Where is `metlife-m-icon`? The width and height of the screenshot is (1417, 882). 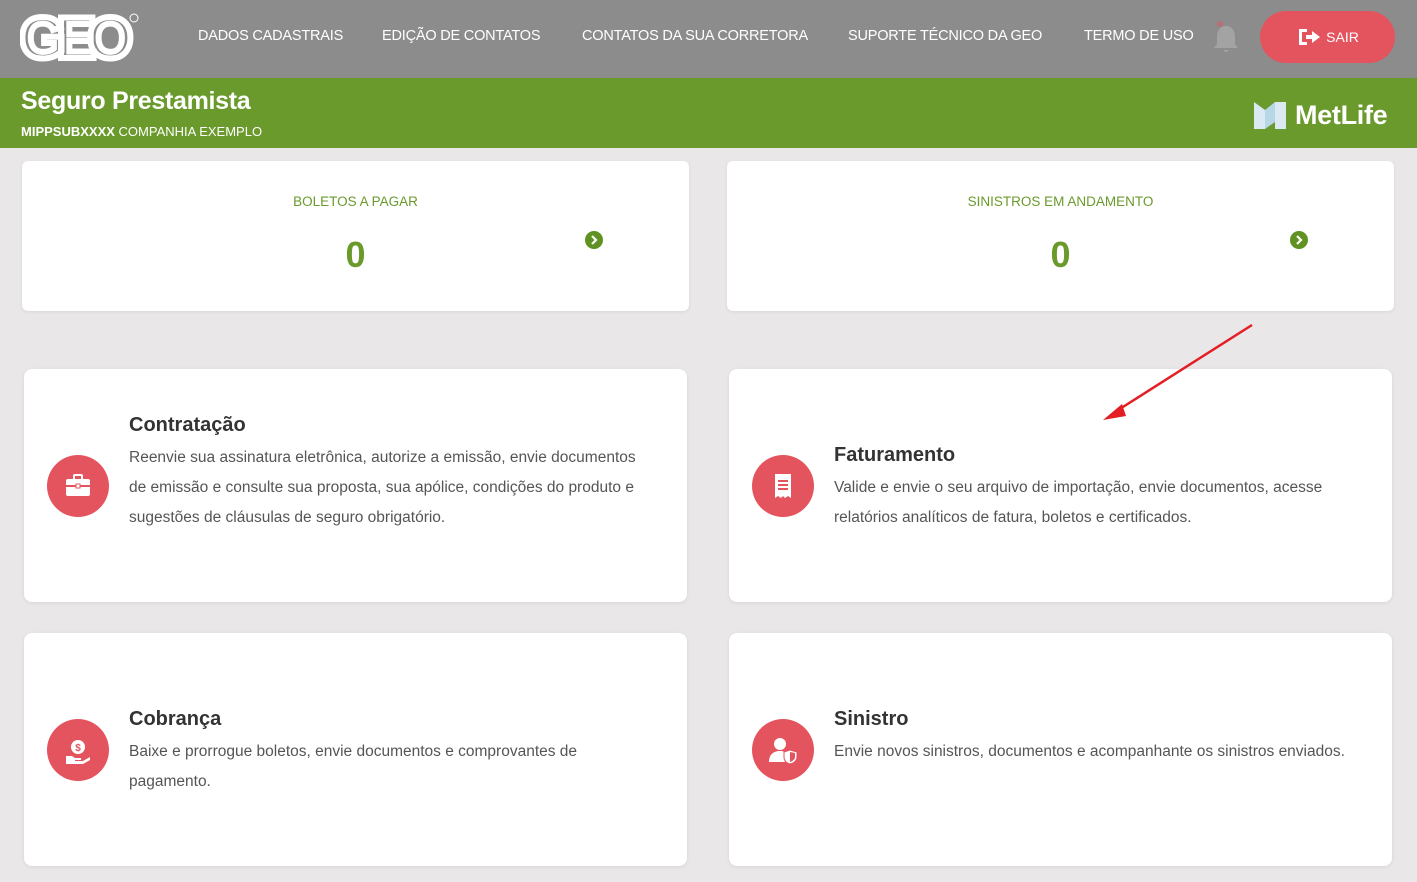 metlife-m-icon is located at coordinates (1270, 115).